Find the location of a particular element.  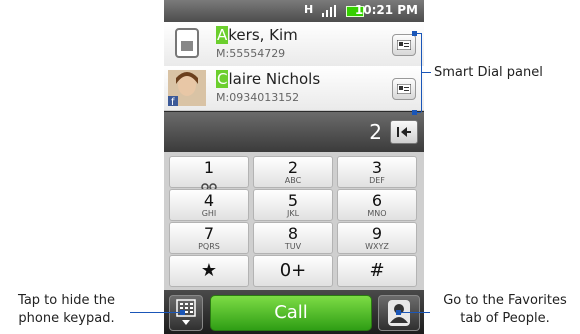

smart-dial-contact: f Claire Nichols M:0934013152 is located at coordinates (294, 88).